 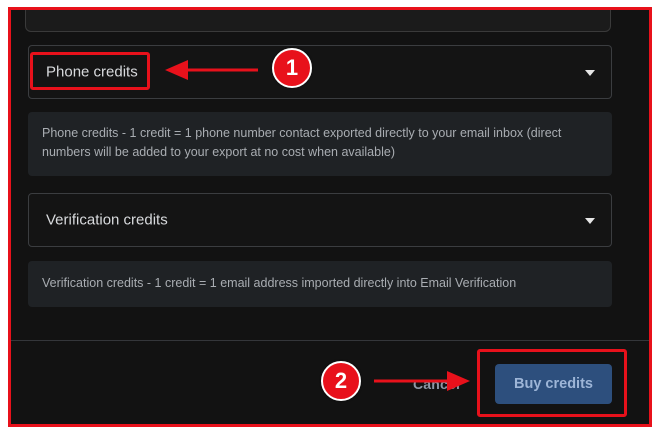 I want to click on arrow-to-phone-credits, so click(x=211, y=70).